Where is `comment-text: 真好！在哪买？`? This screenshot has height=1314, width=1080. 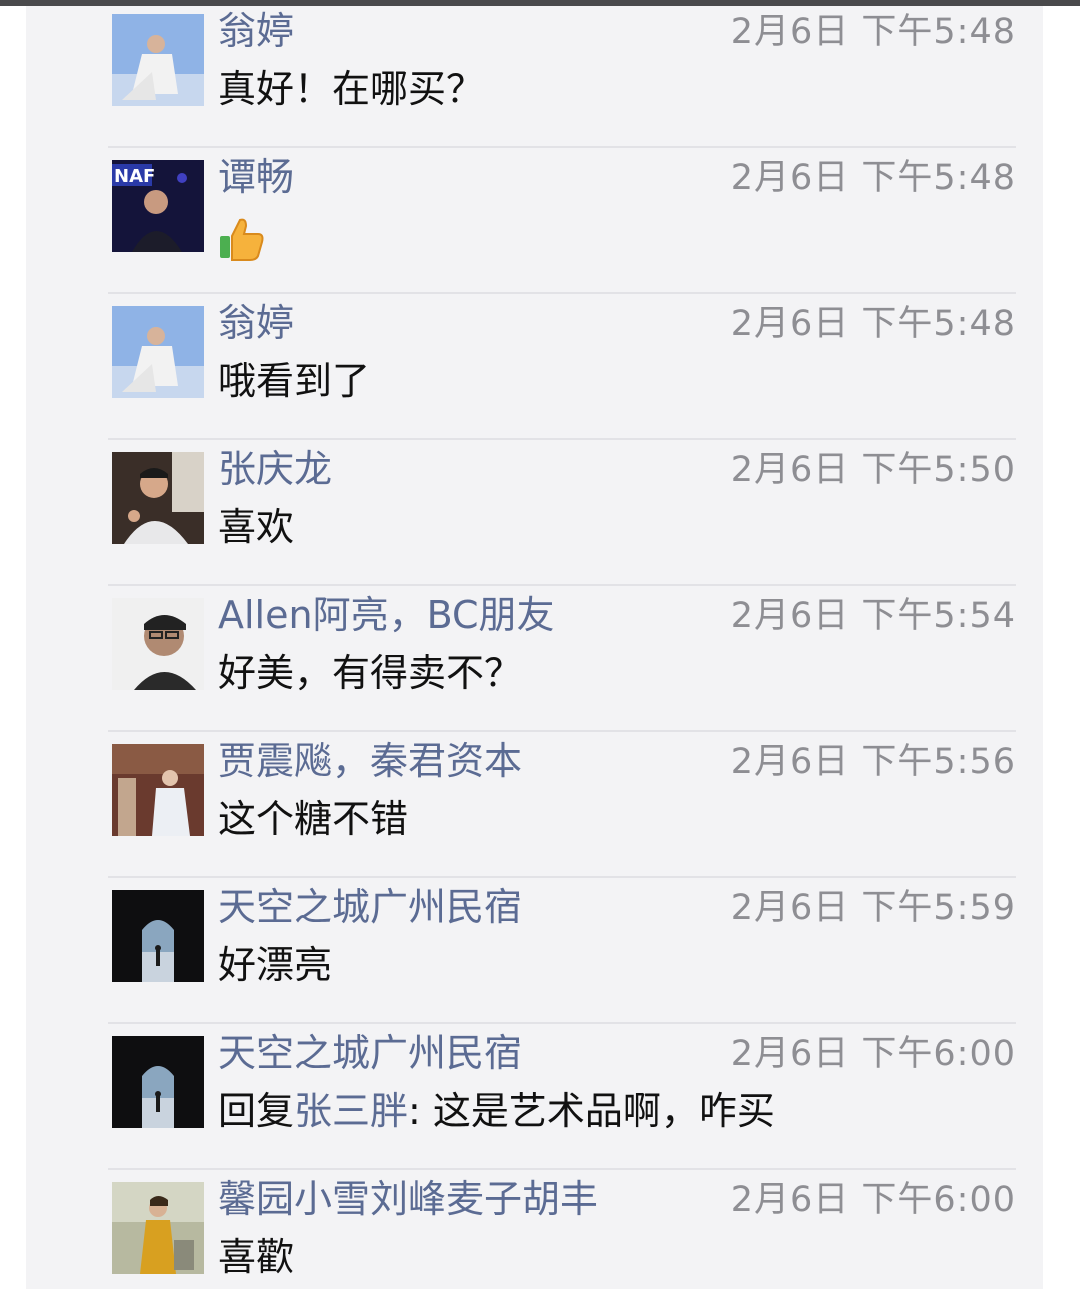 comment-text: 真好！在哪买？ is located at coordinates (351, 89).